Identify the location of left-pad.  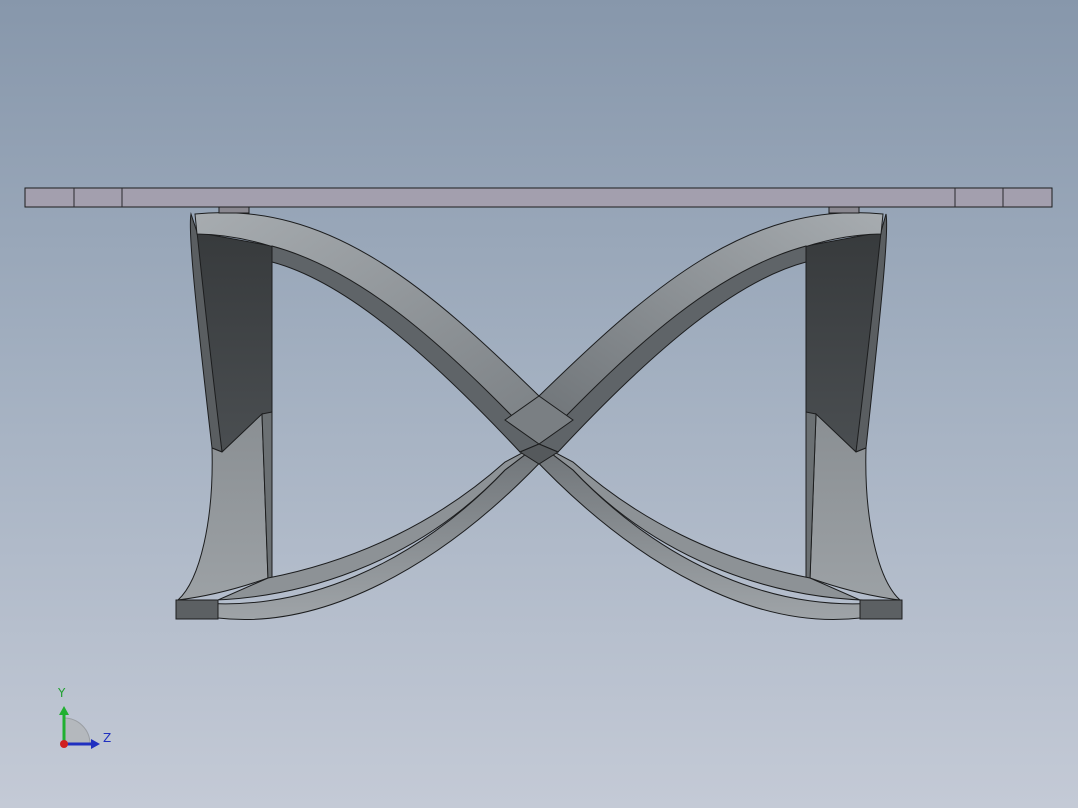
(234, 210).